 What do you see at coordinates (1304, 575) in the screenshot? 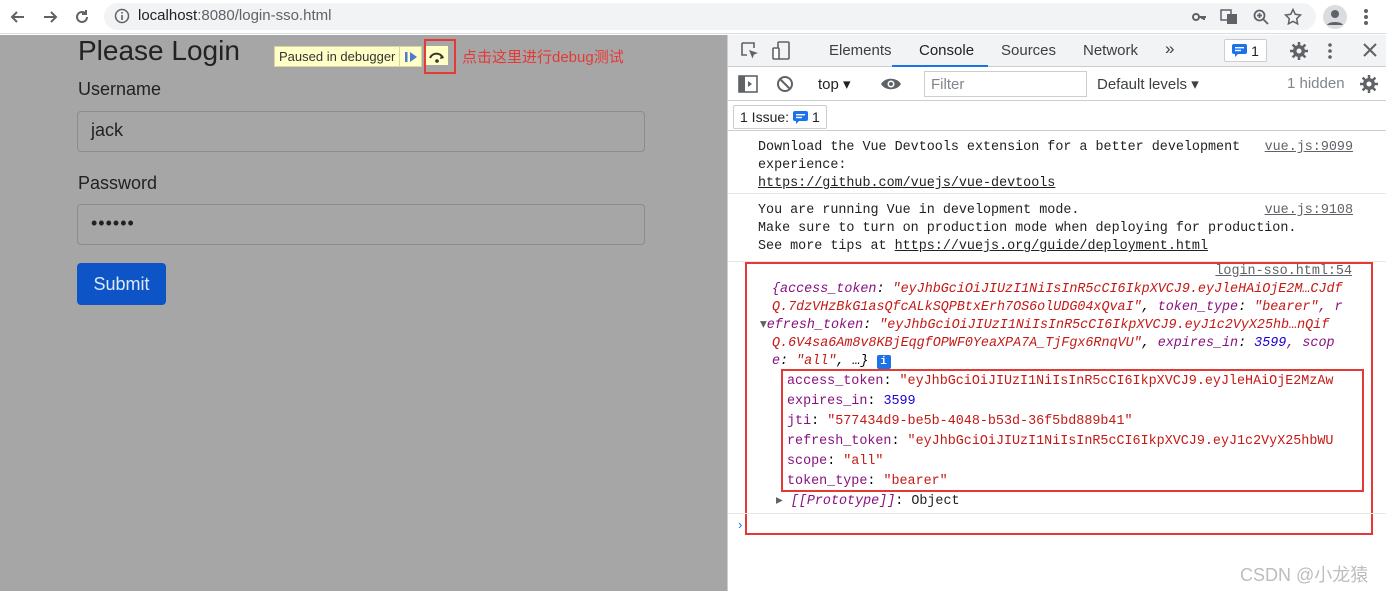
I see `watermark-text: CSDN @小龙猿` at bounding box center [1304, 575].